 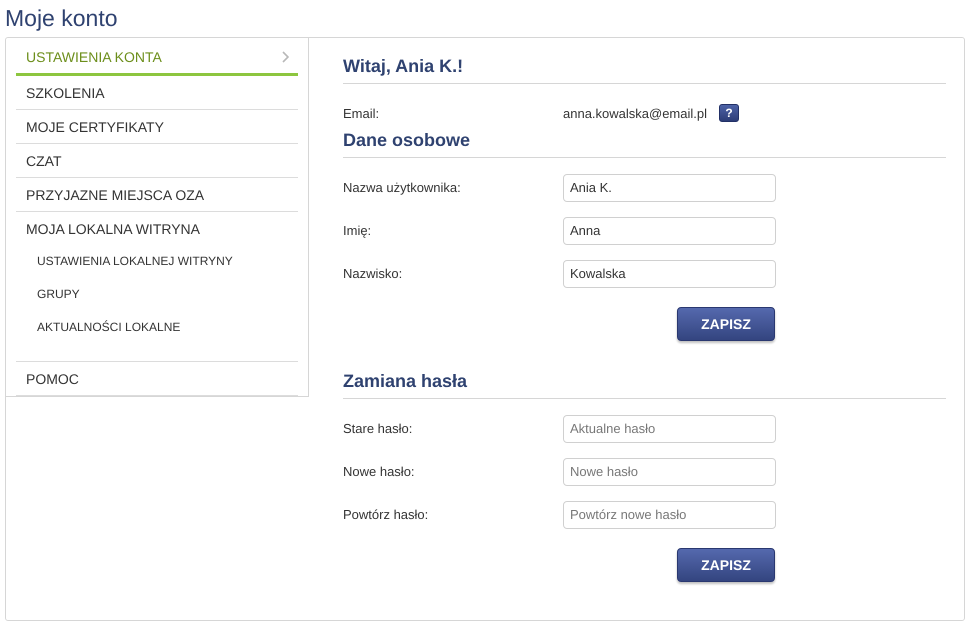 What do you see at coordinates (669, 274) in the screenshot?
I see `input-field: Kowalska` at bounding box center [669, 274].